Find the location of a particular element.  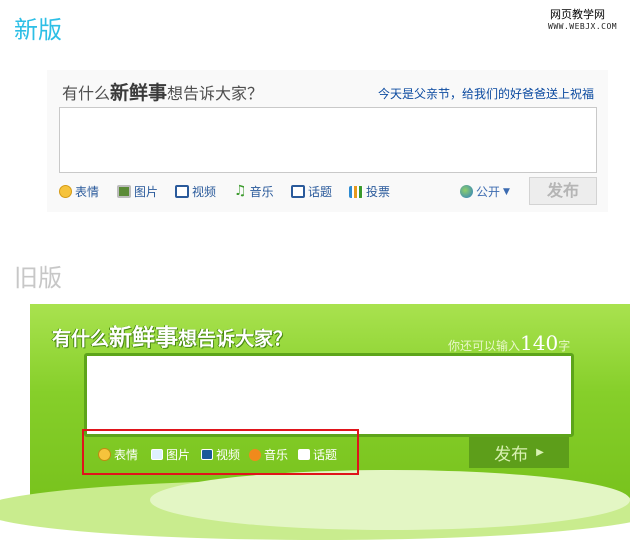

picture-icon is located at coordinates (124, 191).